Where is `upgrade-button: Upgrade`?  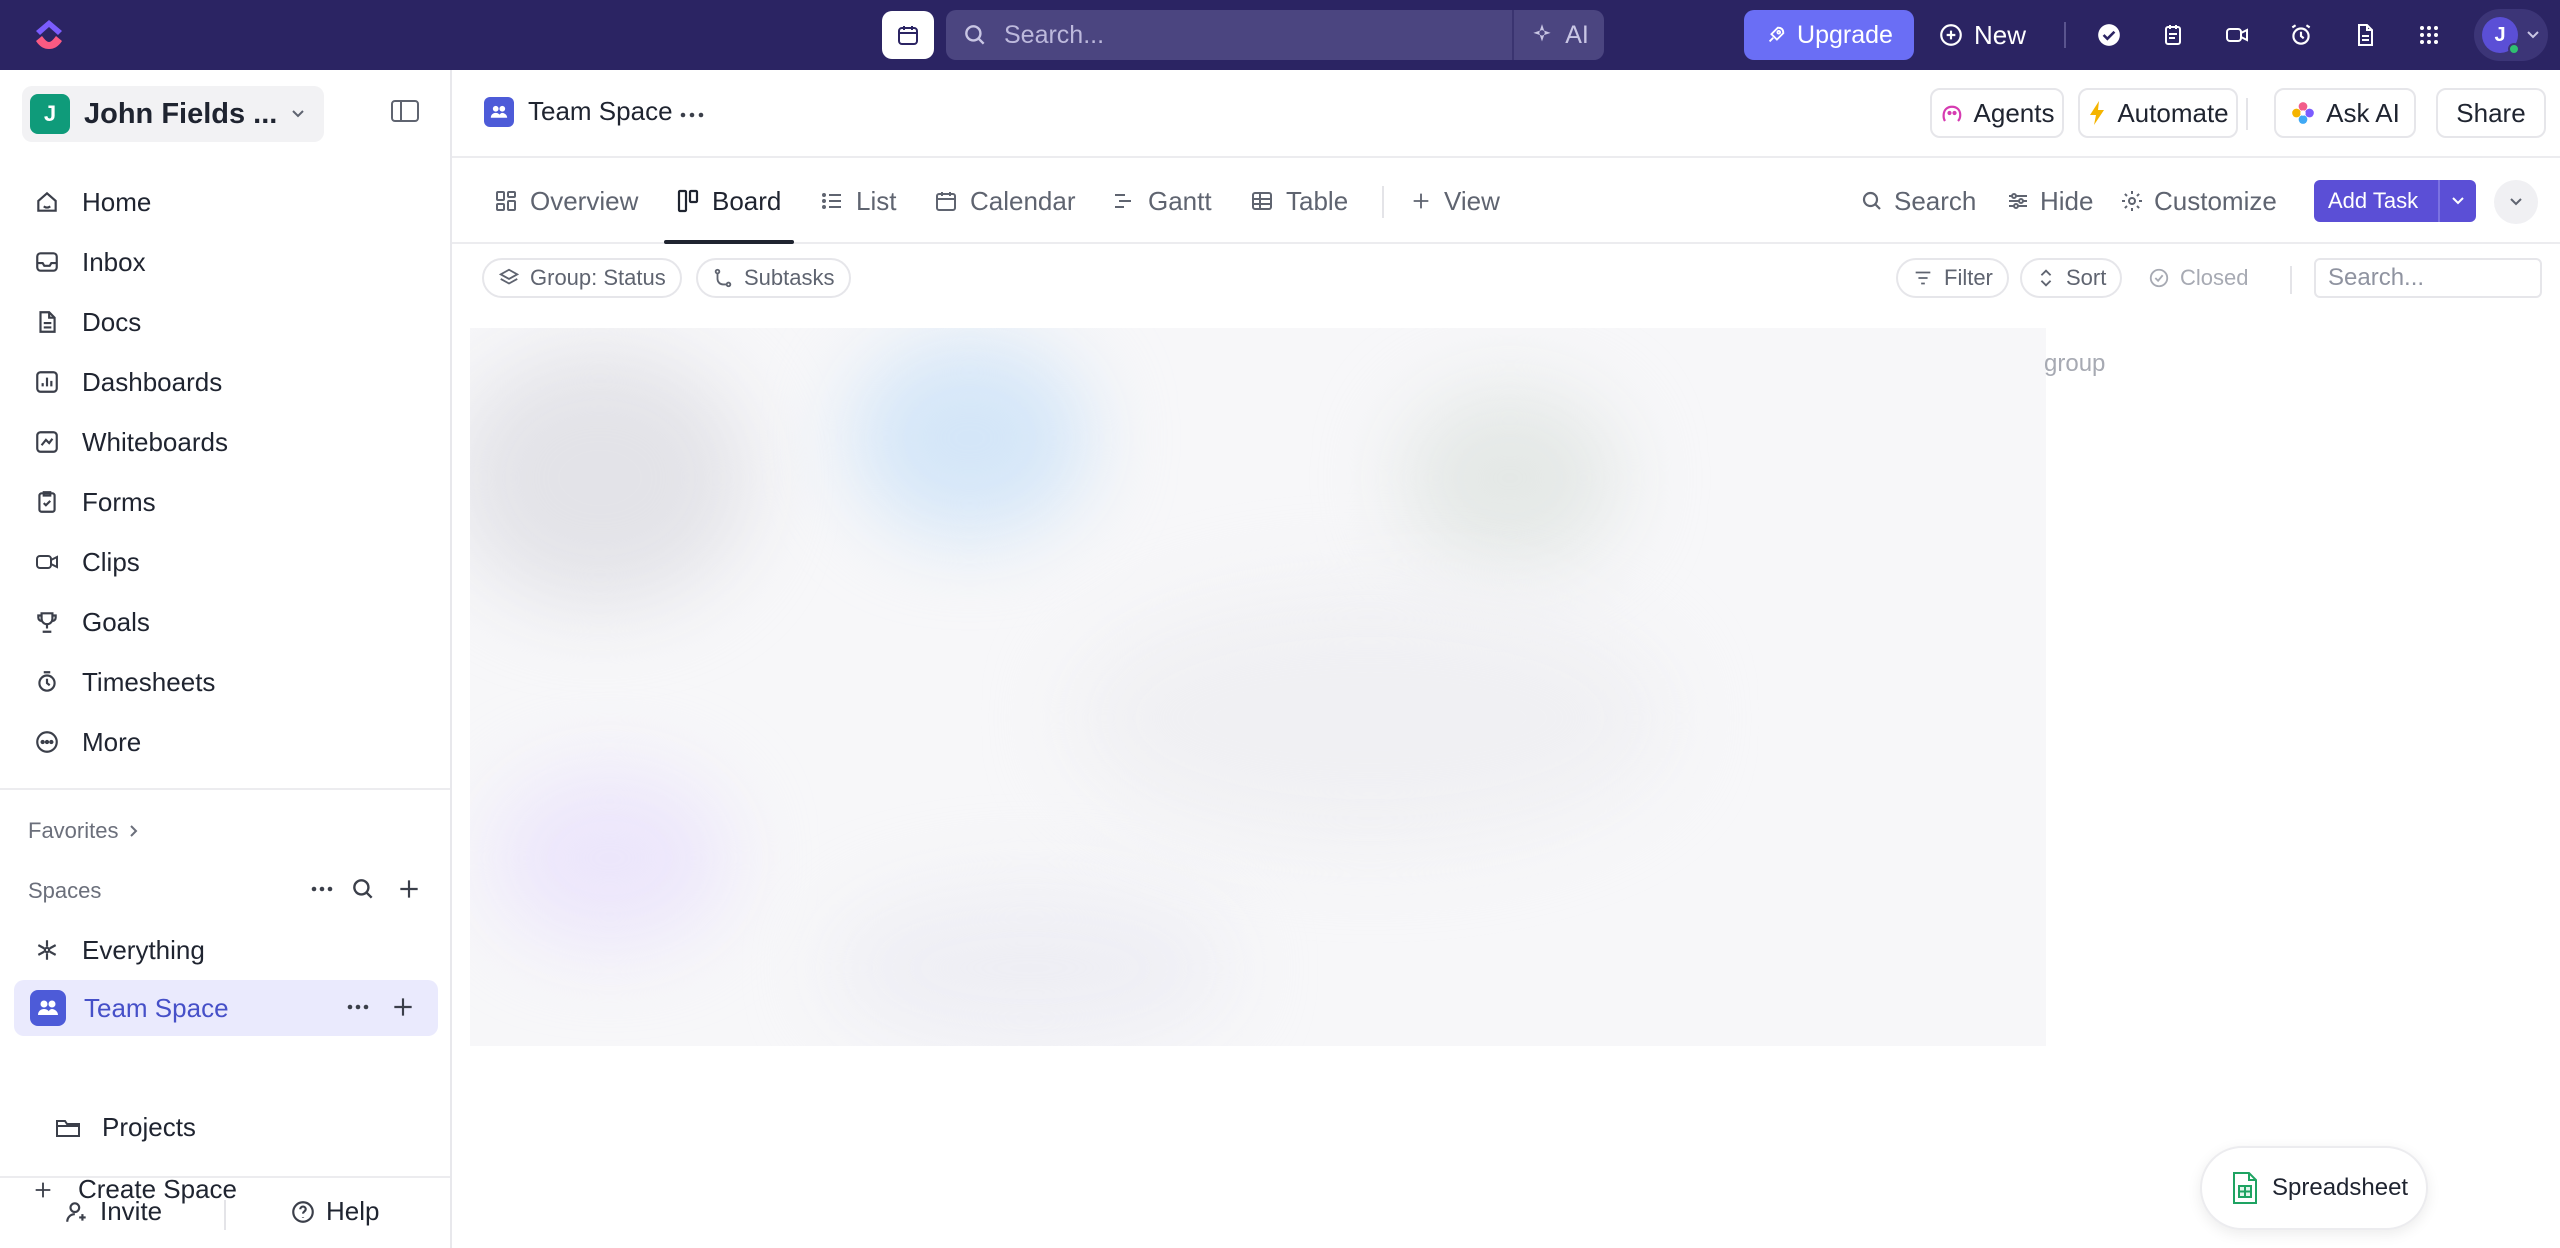 upgrade-button: Upgrade is located at coordinates (1829, 35).